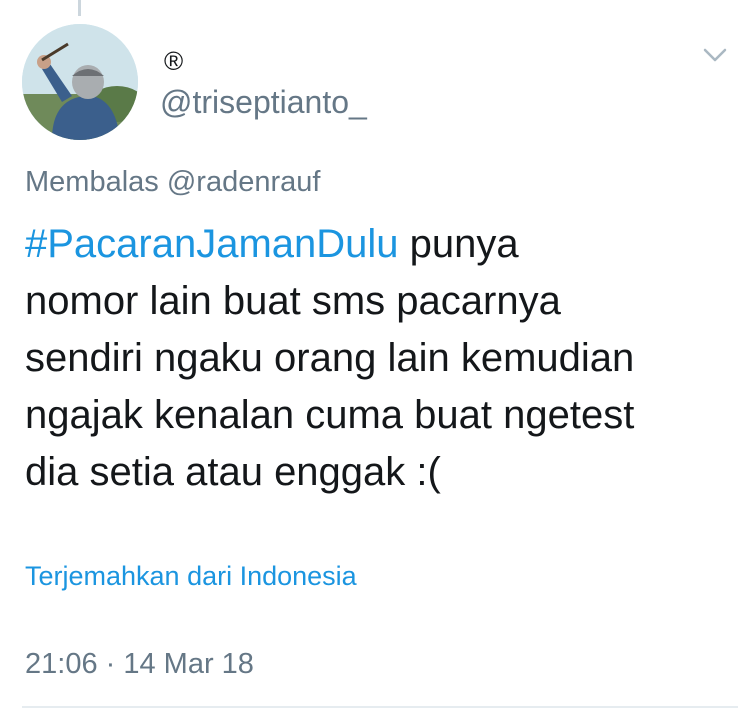 The width and height of the screenshot is (750, 713). What do you see at coordinates (330, 415) in the screenshot?
I see `tweet-line-4: ngajak kenalan cuma buat ngetest` at bounding box center [330, 415].